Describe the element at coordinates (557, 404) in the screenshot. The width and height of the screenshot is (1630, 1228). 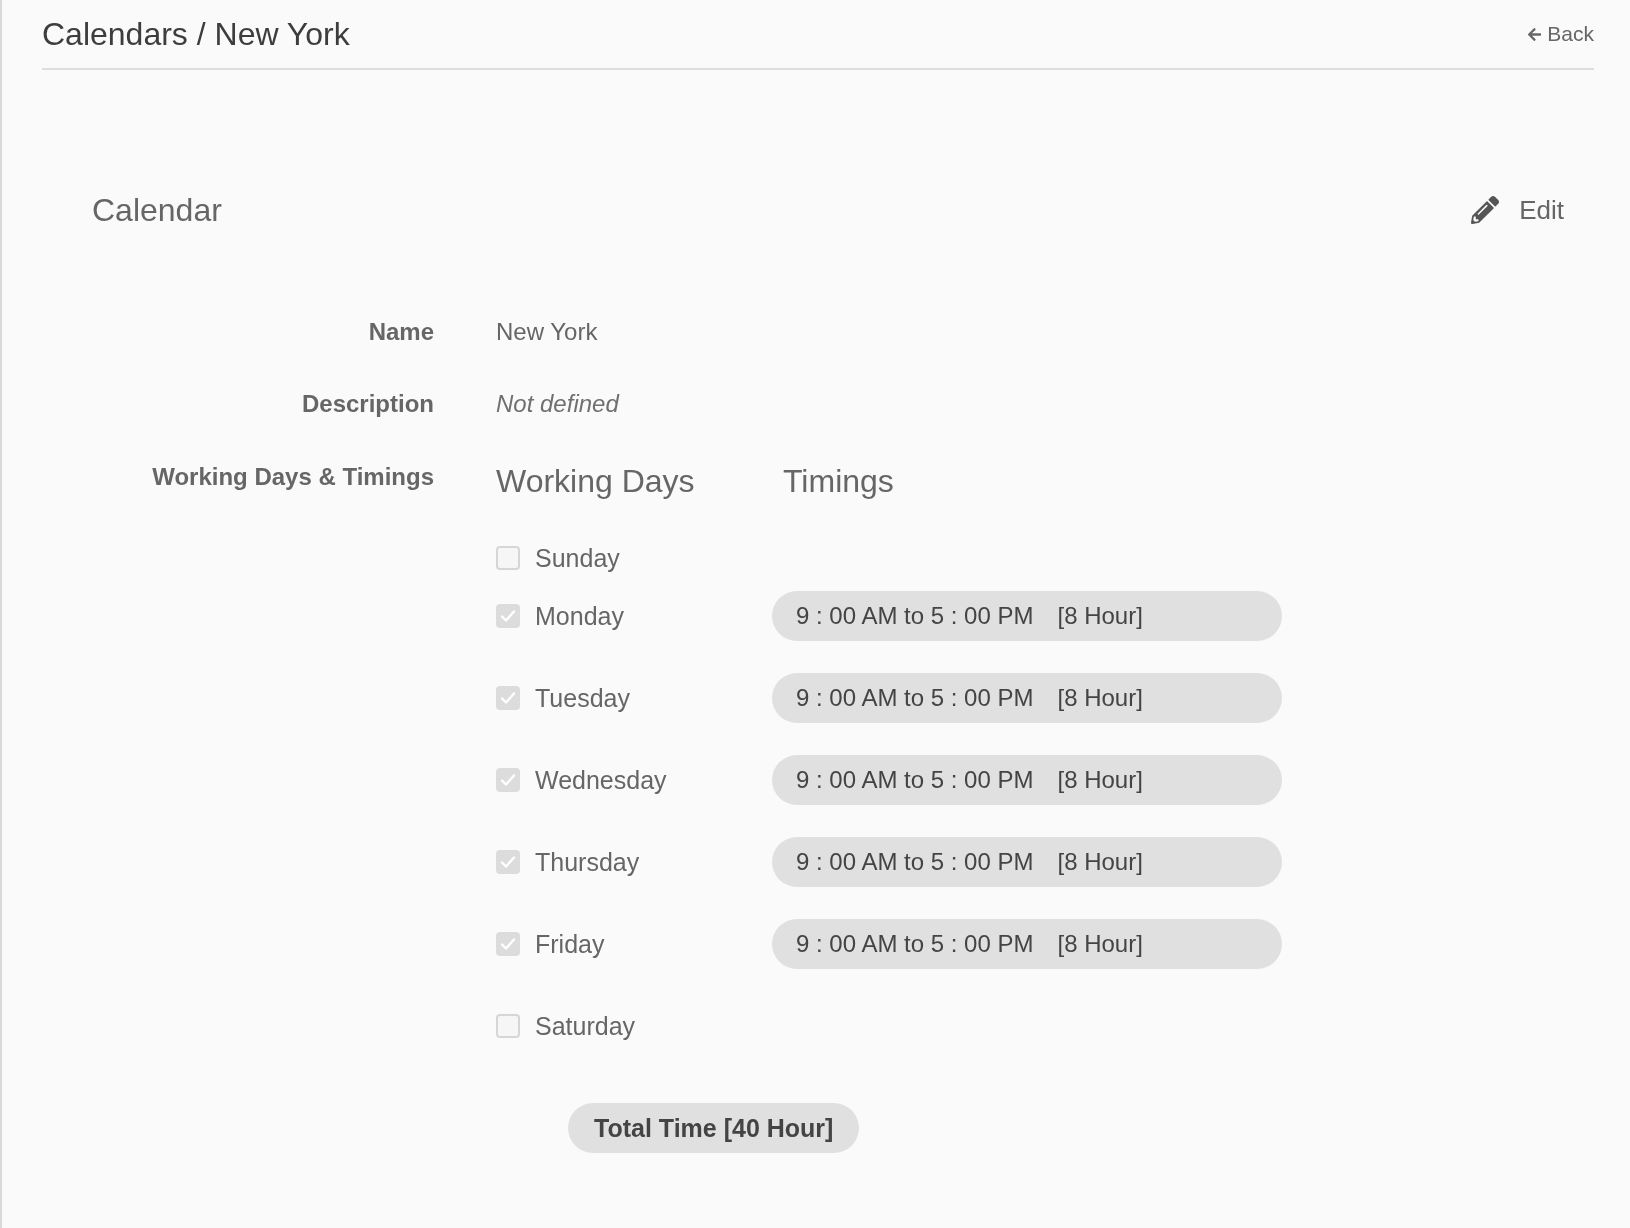
I see `field-value: Not defined` at that location.